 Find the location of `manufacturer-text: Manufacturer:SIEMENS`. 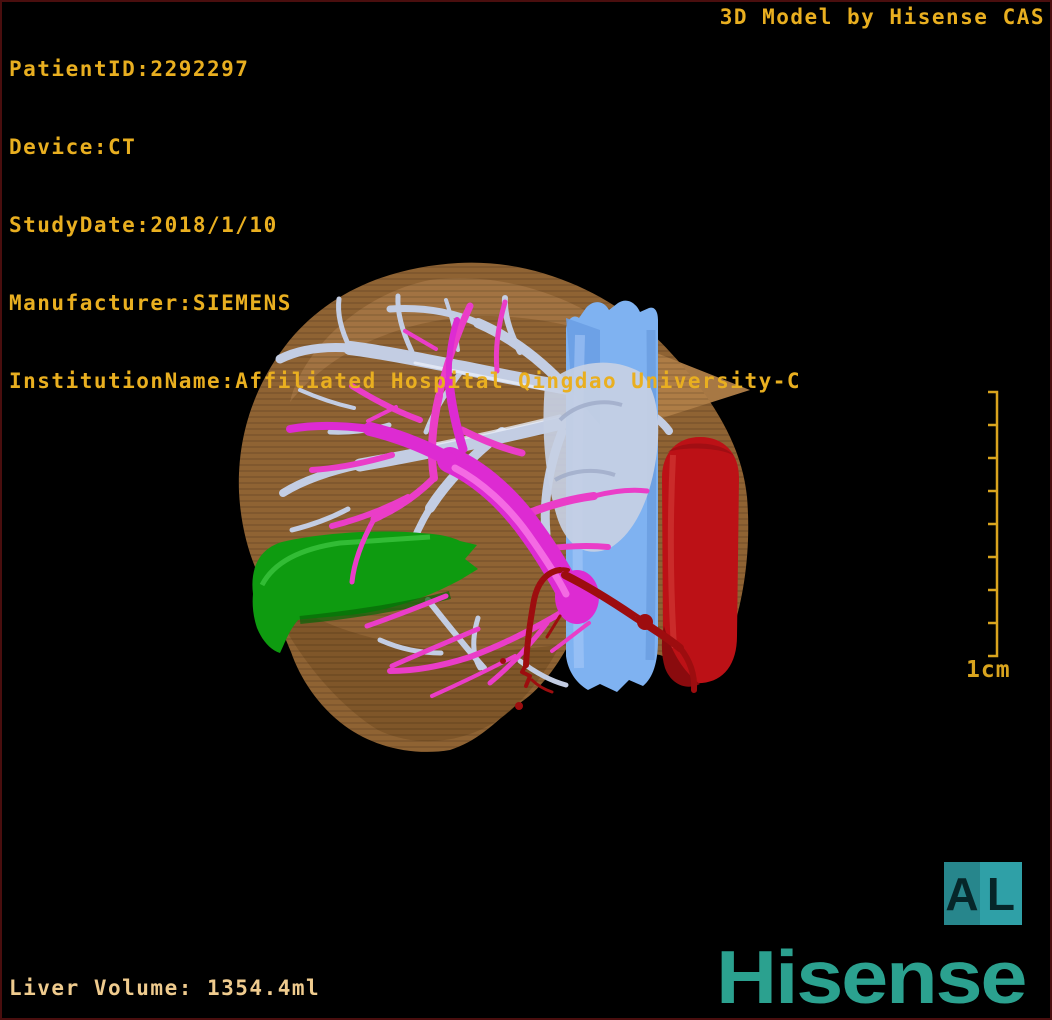

manufacturer-text: Manufacturer:SIEMENS is located at coordinates (150, 303).